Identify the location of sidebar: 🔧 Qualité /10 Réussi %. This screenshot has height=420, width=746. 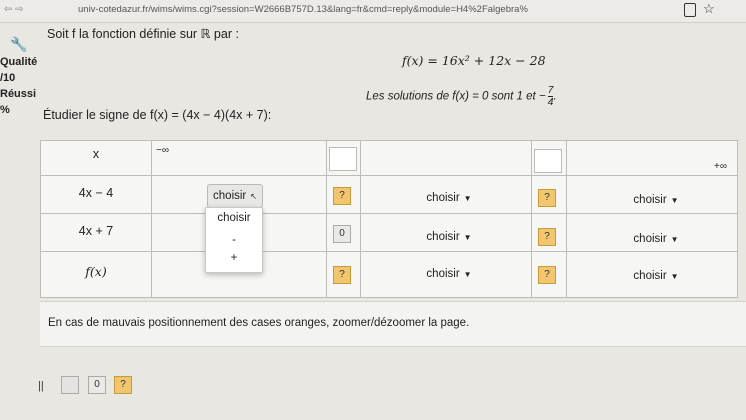
(20, 82).